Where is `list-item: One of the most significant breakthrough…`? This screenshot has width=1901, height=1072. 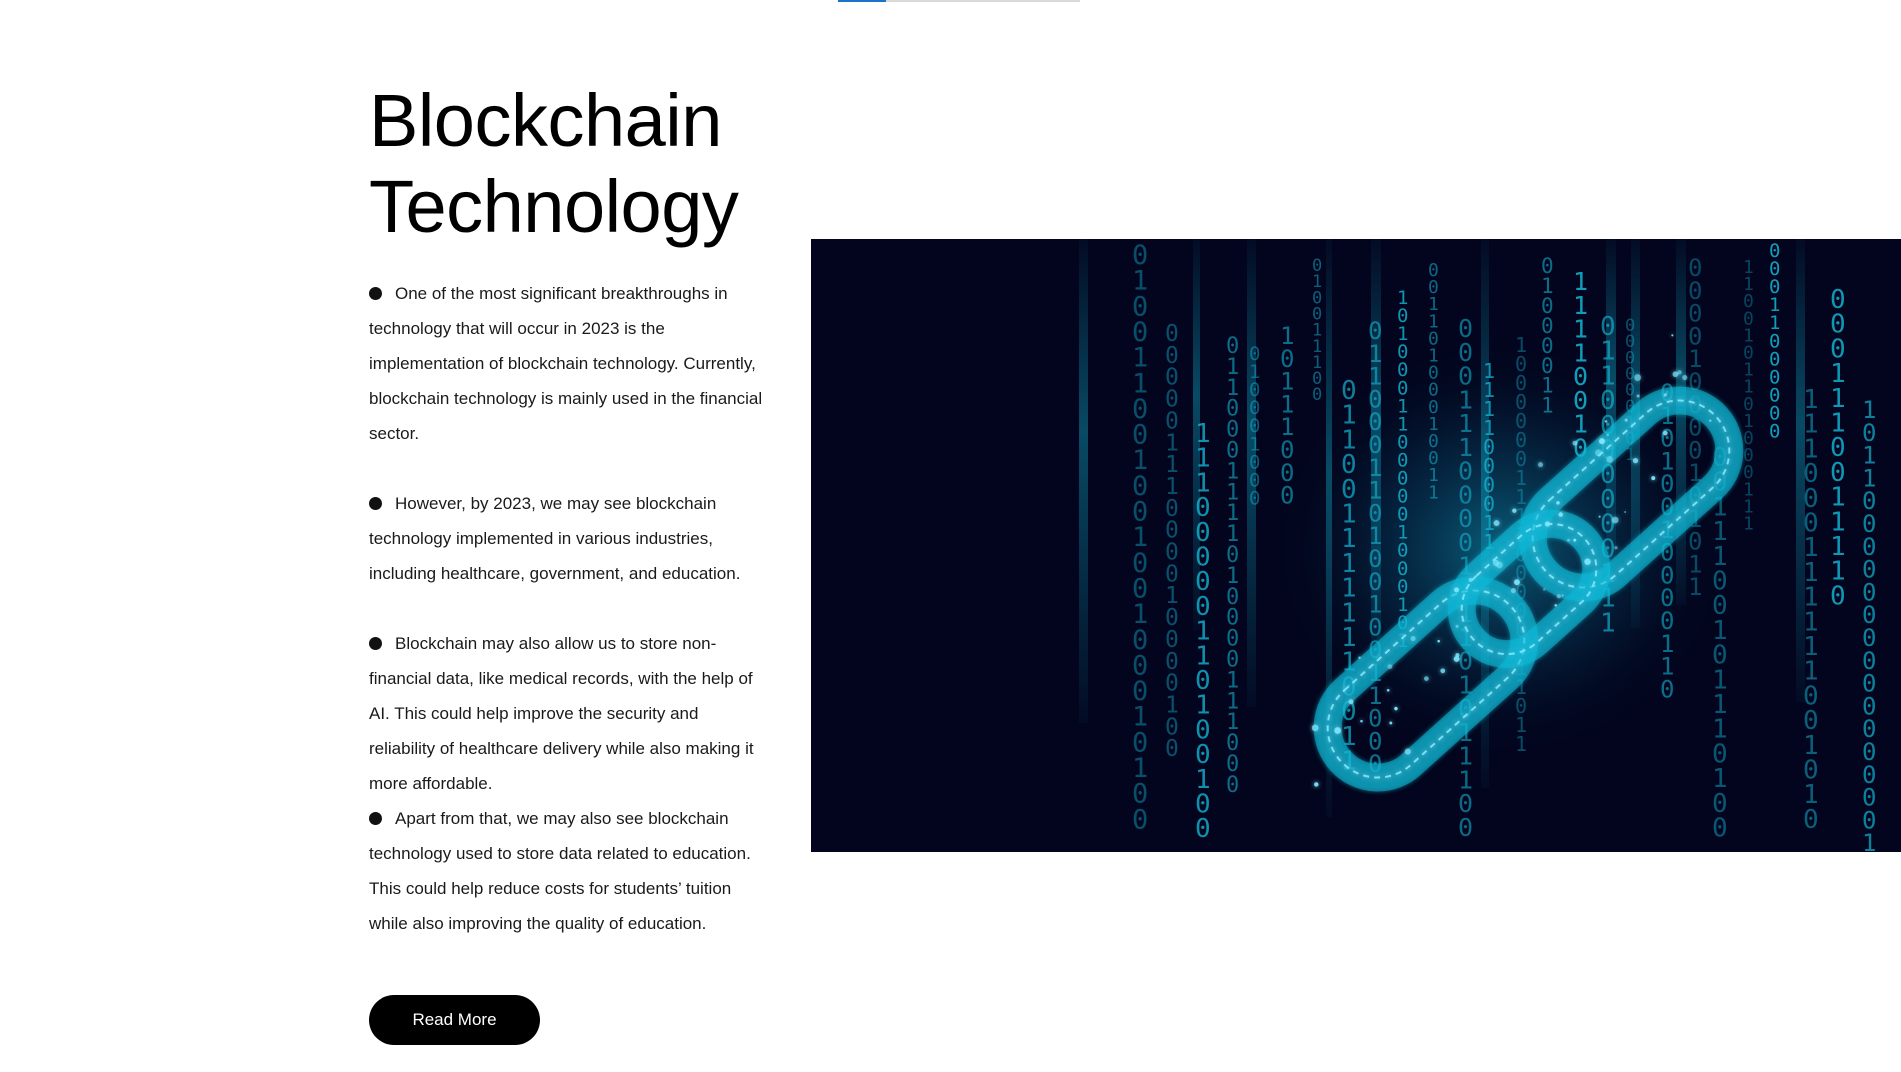
list-item: One of the most significant breakthrough… is located at coordinates (569, 363).